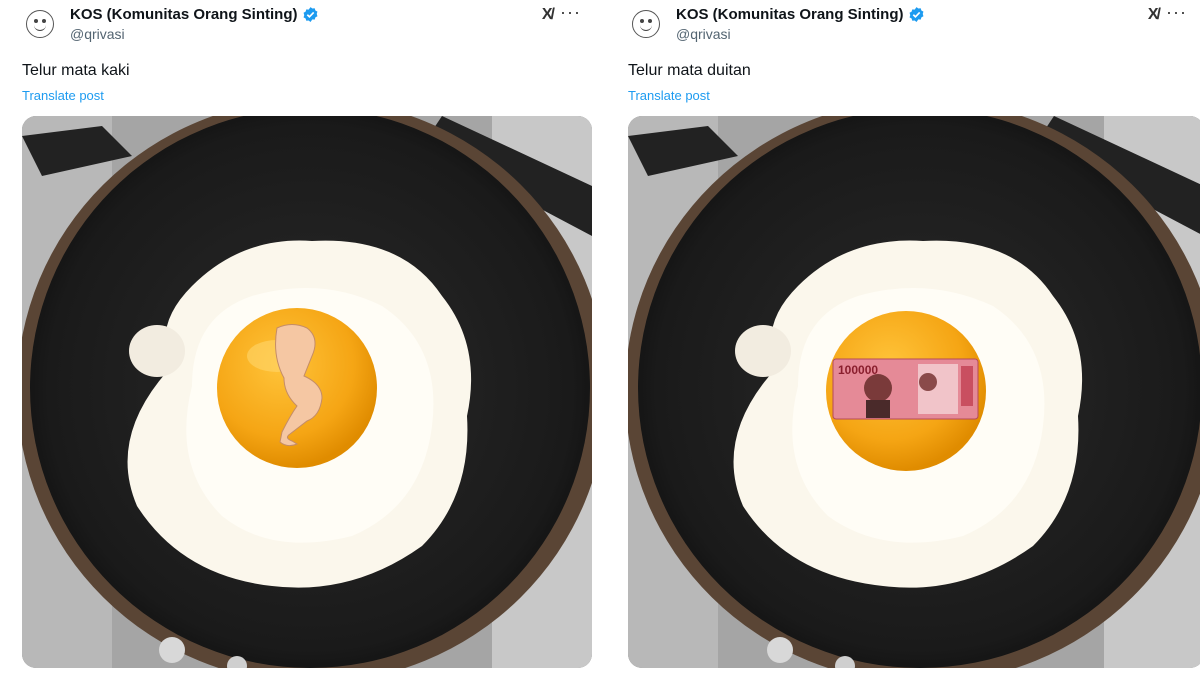 The height and width of the screenshot is (675, 1200). What do you see at coordinates (858, 370) in the screenshot?
I see `banknote-value: 100000` at bounding box center [858, 370].